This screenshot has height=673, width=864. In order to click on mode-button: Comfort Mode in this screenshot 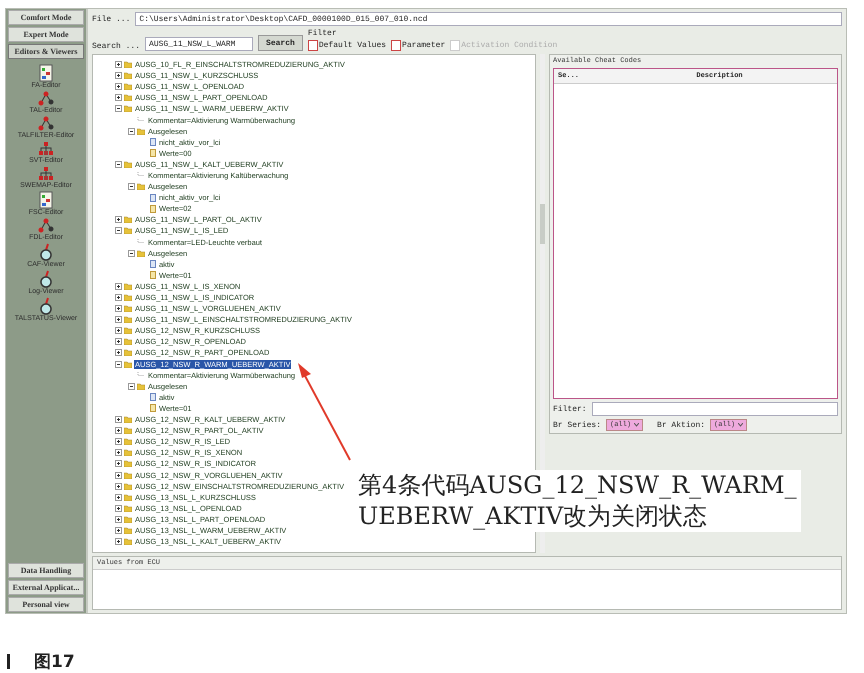, I will do `click(46, 17)`.